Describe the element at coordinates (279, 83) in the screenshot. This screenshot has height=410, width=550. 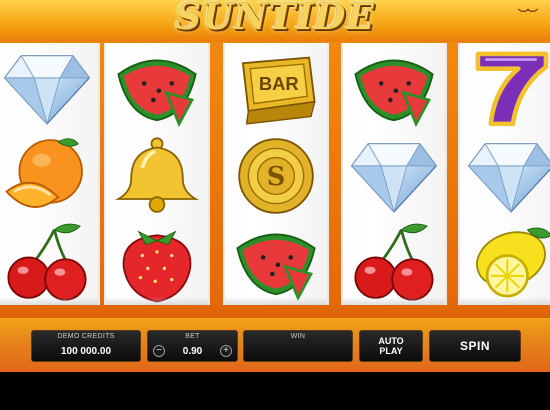
I see `svg-text: BAR` at that location.